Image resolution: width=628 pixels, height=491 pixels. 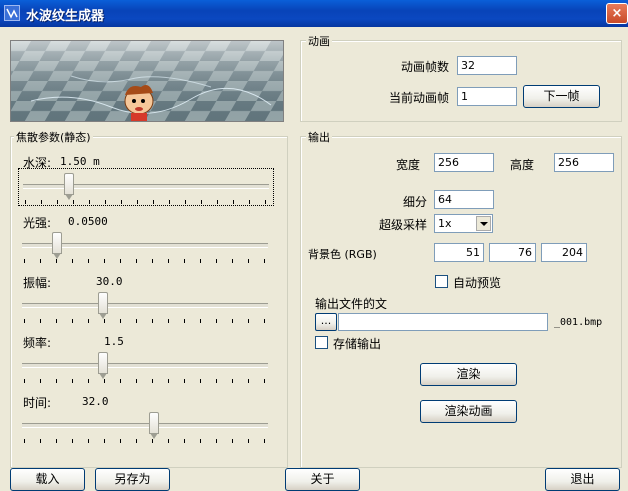 What do you see at coordinates (145, 367) in the screenshot?
I see `frequency-slider` at bounding box center [145, 367].